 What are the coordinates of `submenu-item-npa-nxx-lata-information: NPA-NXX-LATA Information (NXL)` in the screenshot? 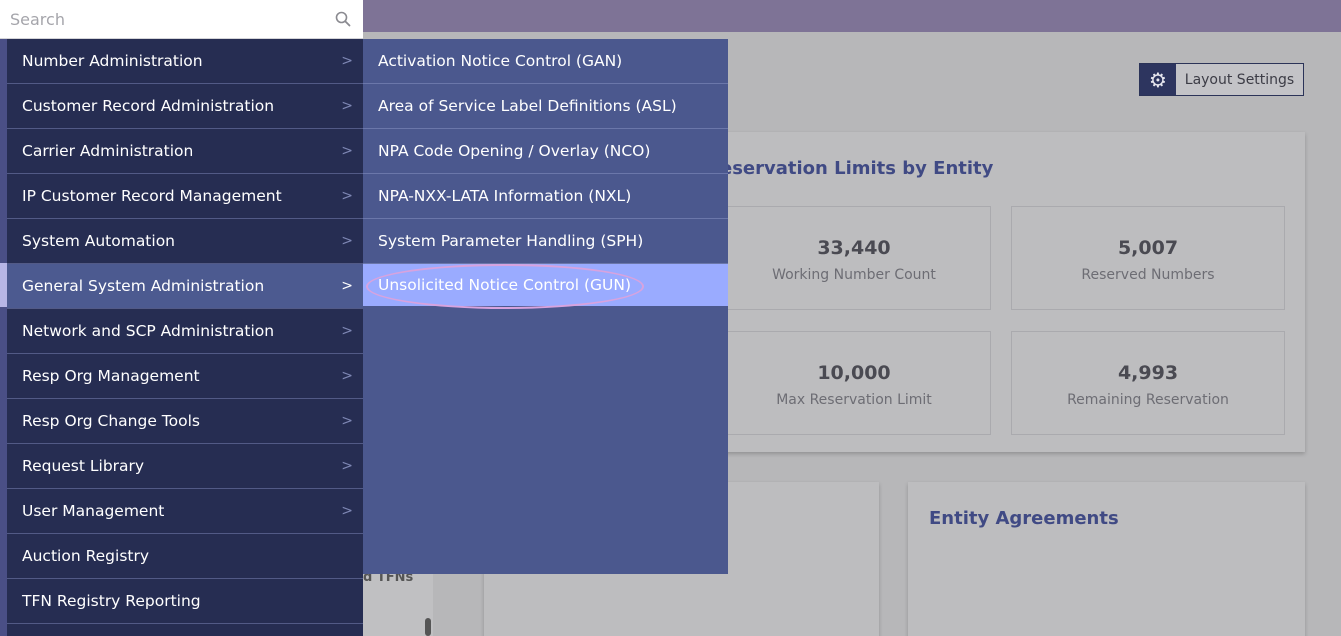 It's located at (545, 196).